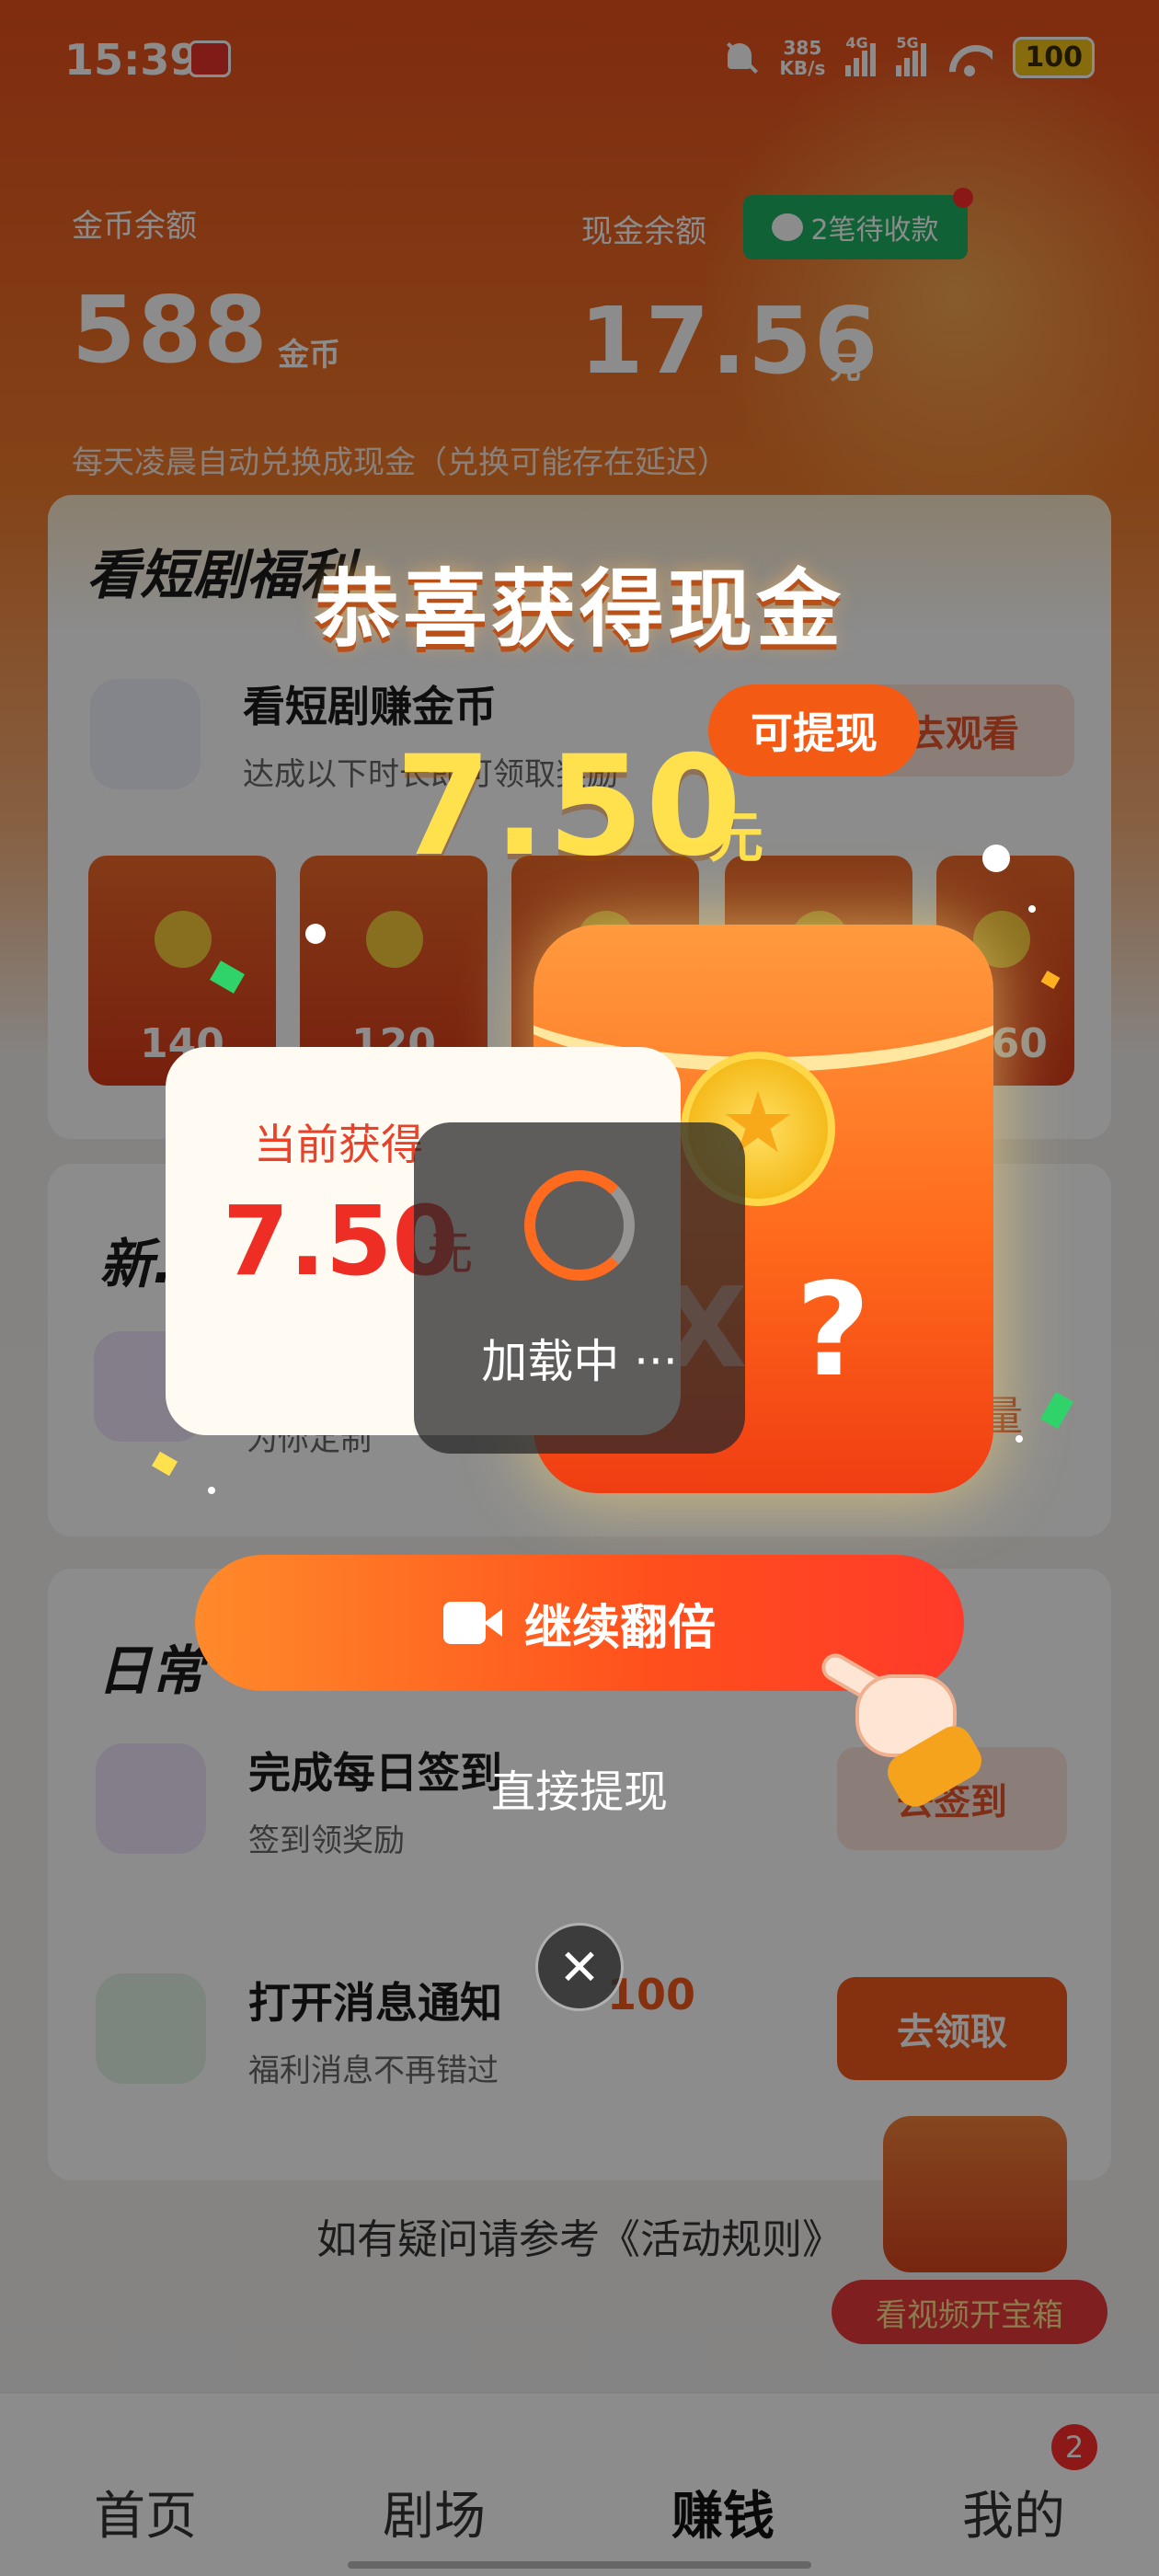  What do you see at coordinates (472, 1623) in the screenshot?
I see `video-camera-icon` at bounding box center [472, 1623].